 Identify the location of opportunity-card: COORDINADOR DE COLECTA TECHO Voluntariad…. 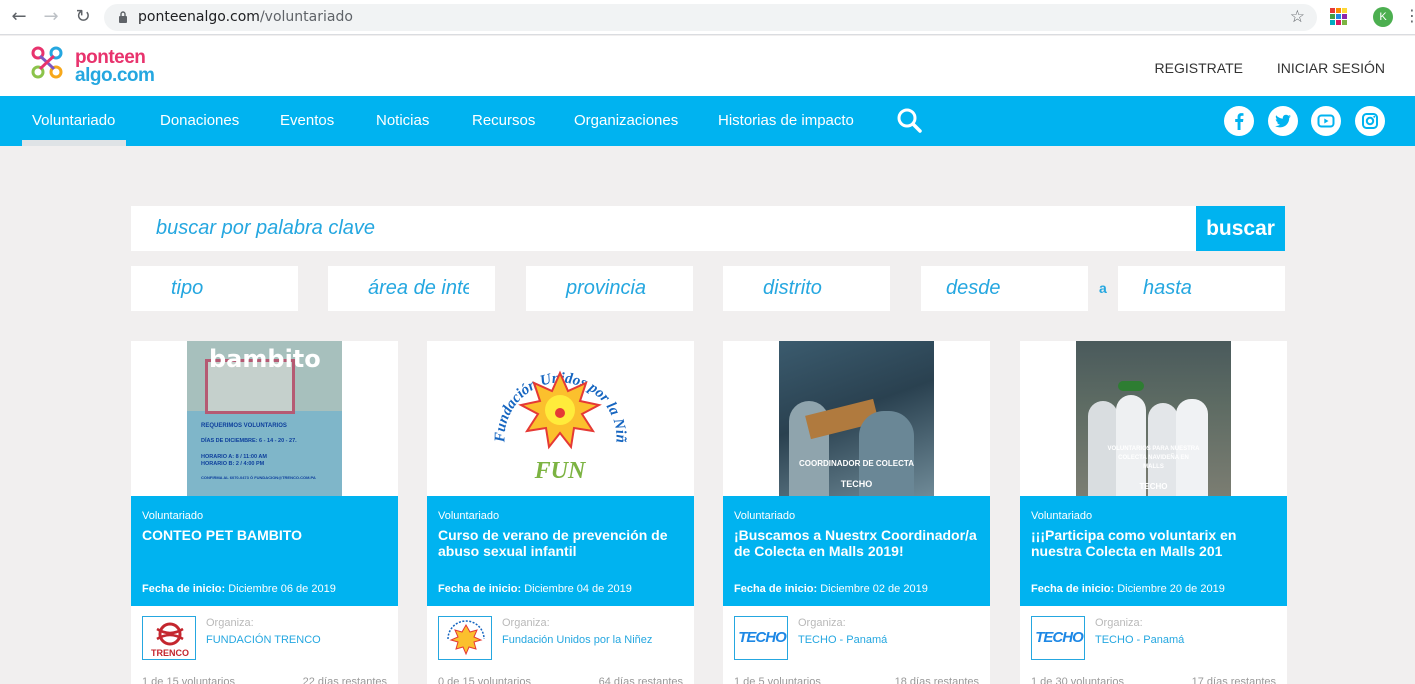
(856, 512).